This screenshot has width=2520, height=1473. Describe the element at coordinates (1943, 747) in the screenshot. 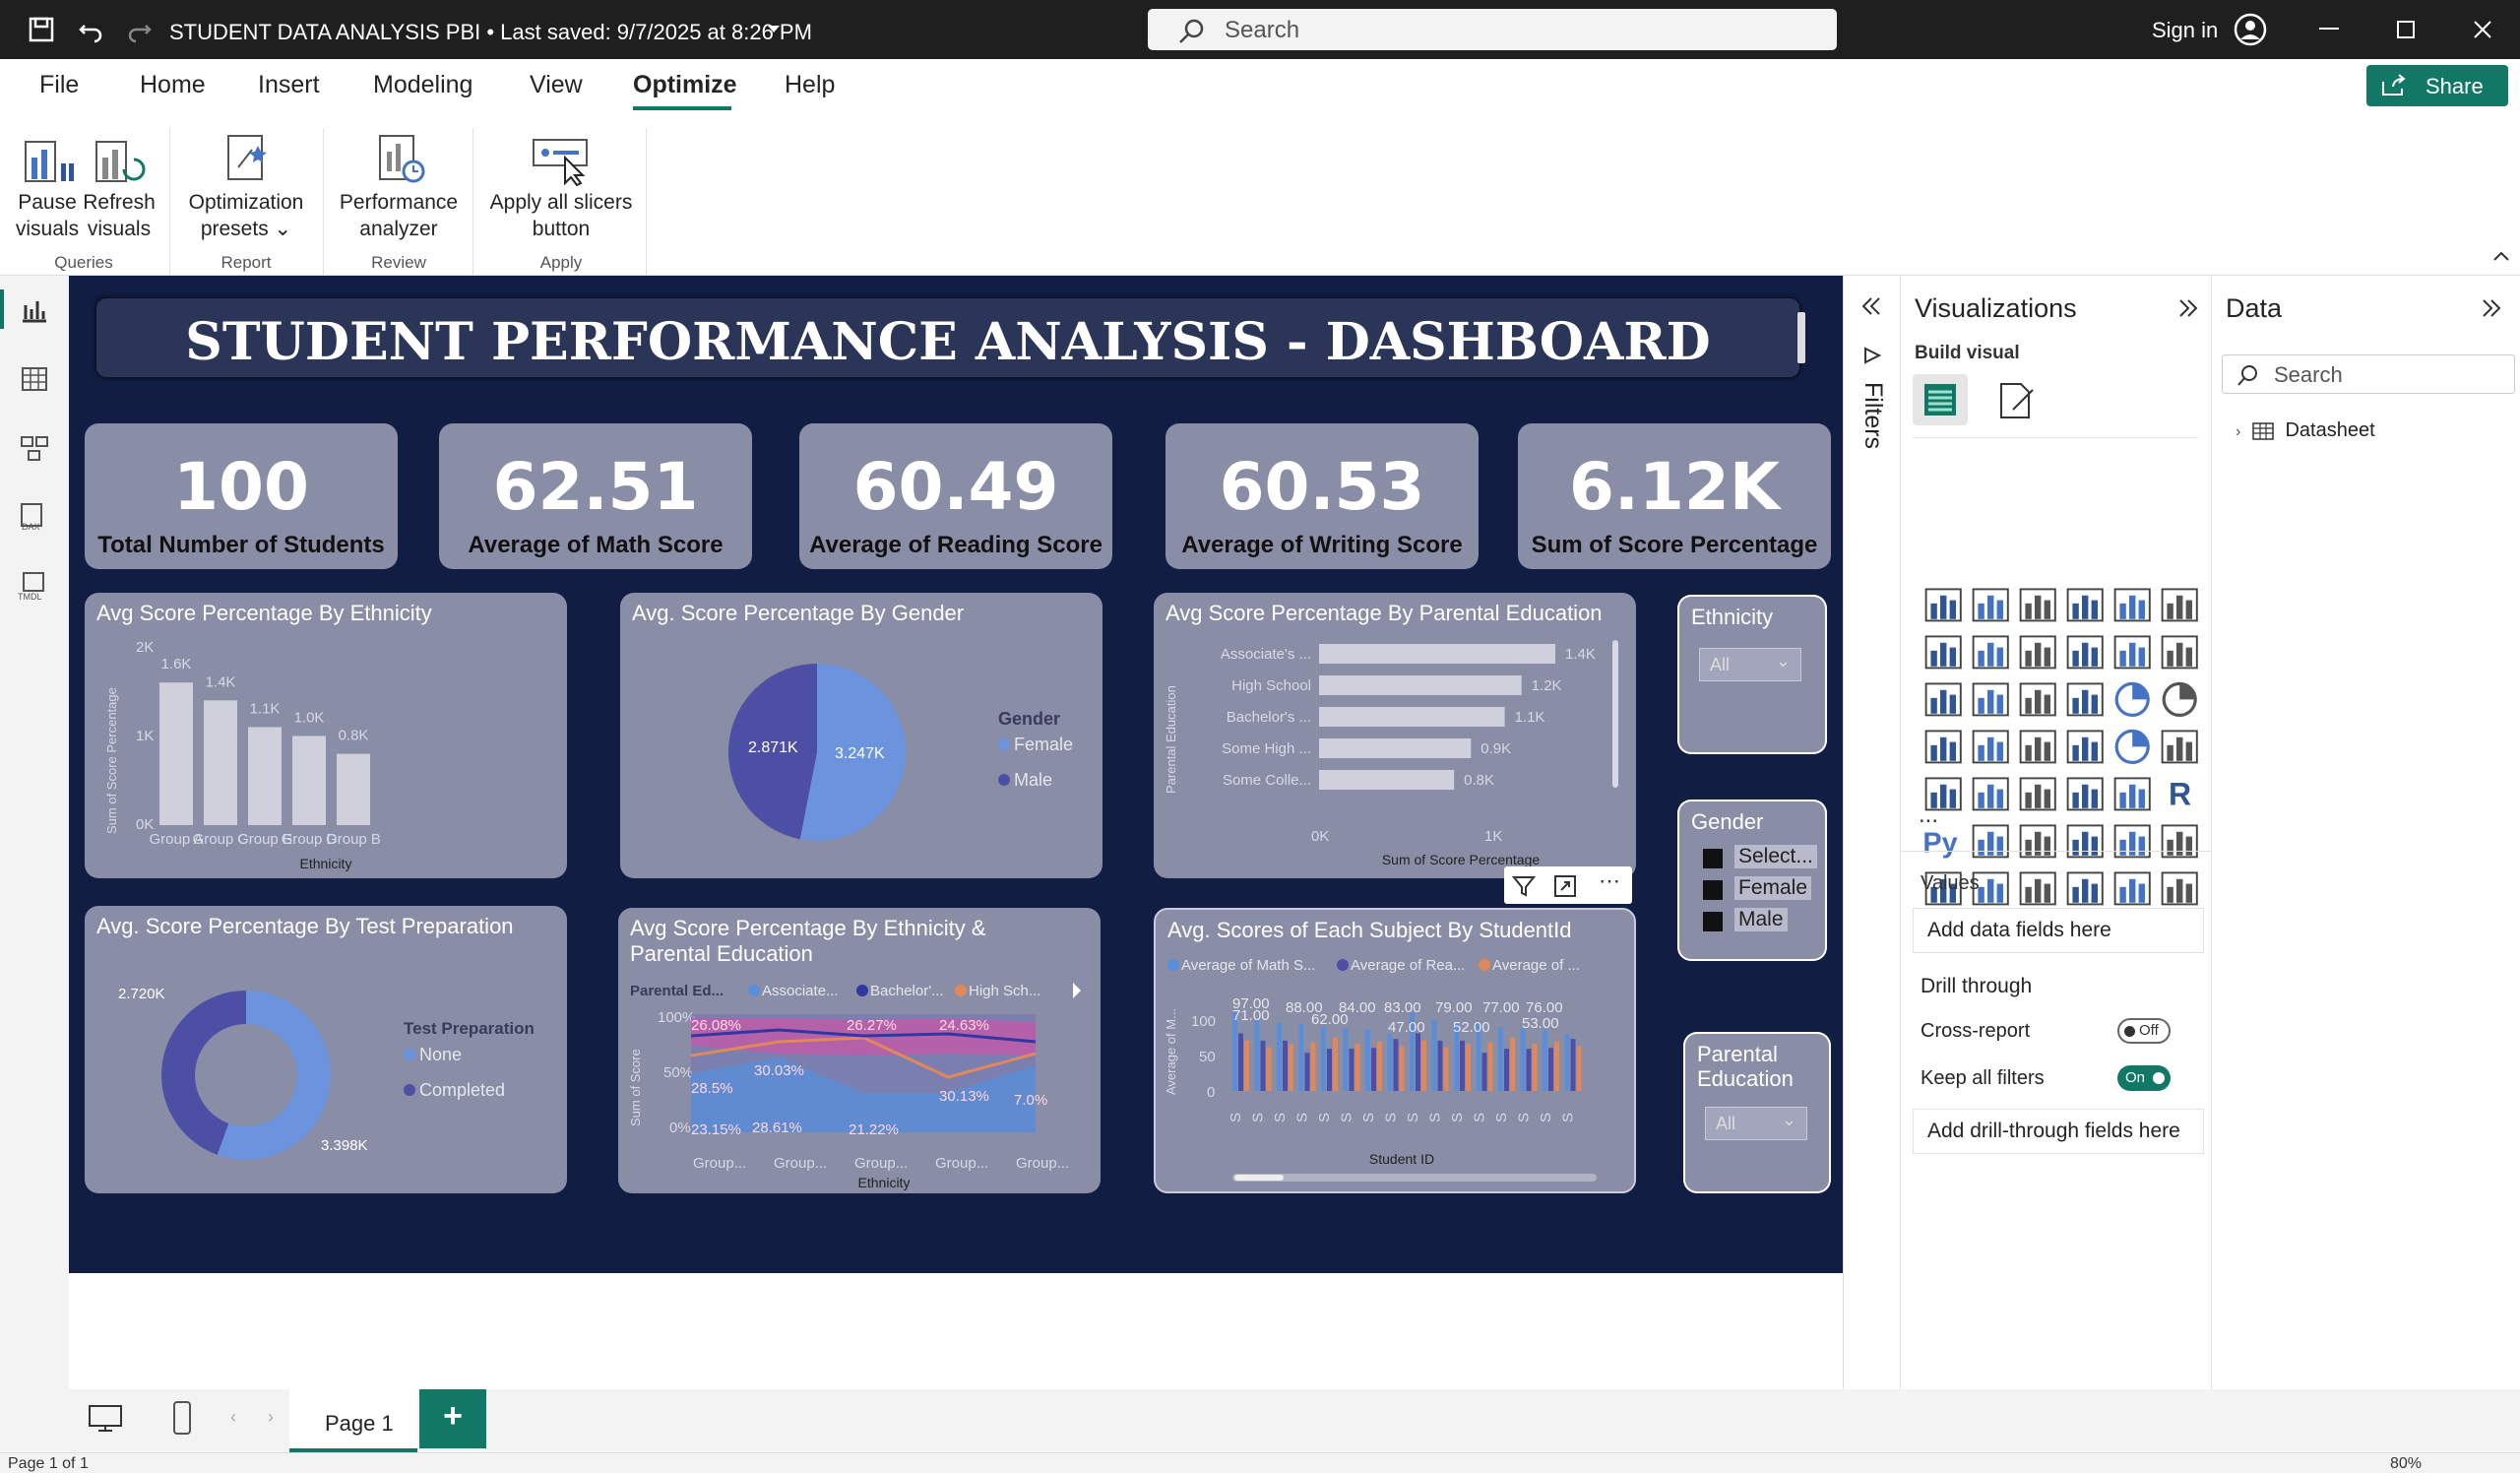

I see `treemap-visual-icon` at that location.